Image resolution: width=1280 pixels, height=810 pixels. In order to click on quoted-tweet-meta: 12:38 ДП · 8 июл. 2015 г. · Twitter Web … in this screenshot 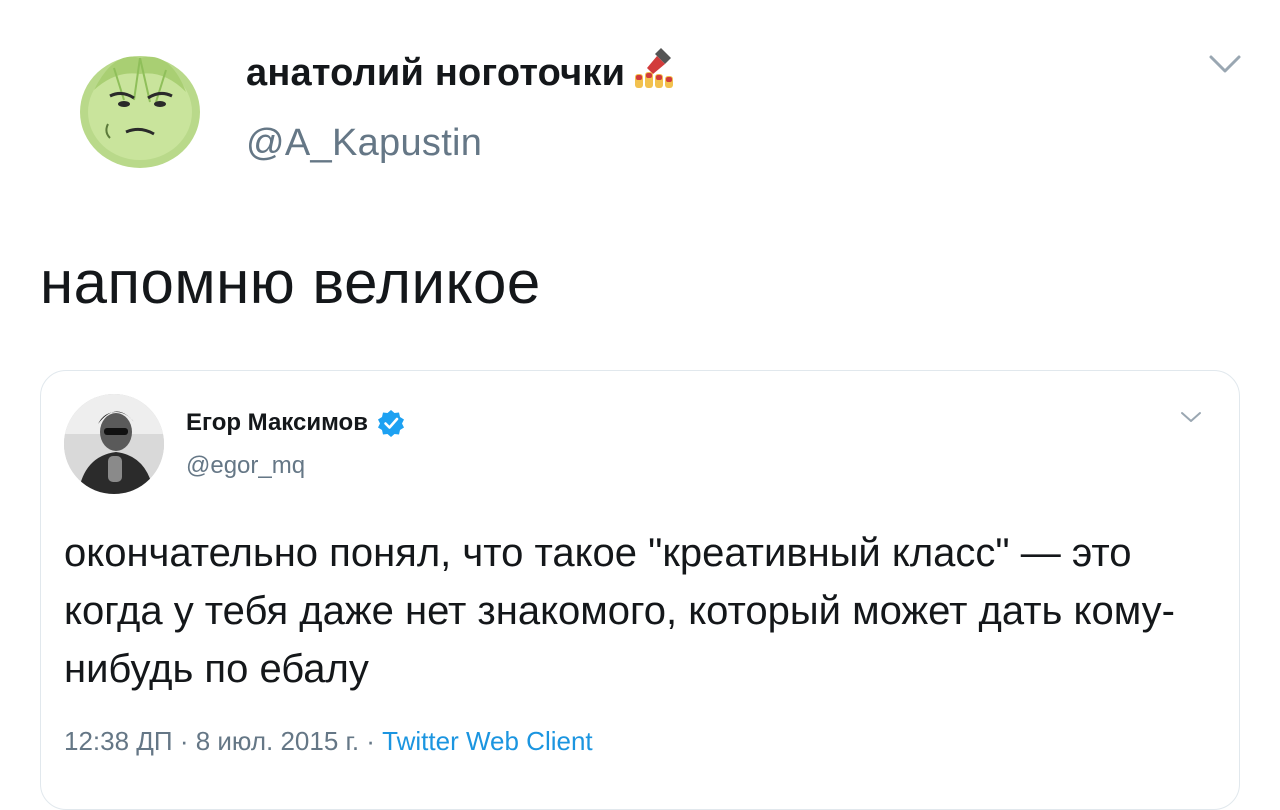, I will do `click(328, 741)`.